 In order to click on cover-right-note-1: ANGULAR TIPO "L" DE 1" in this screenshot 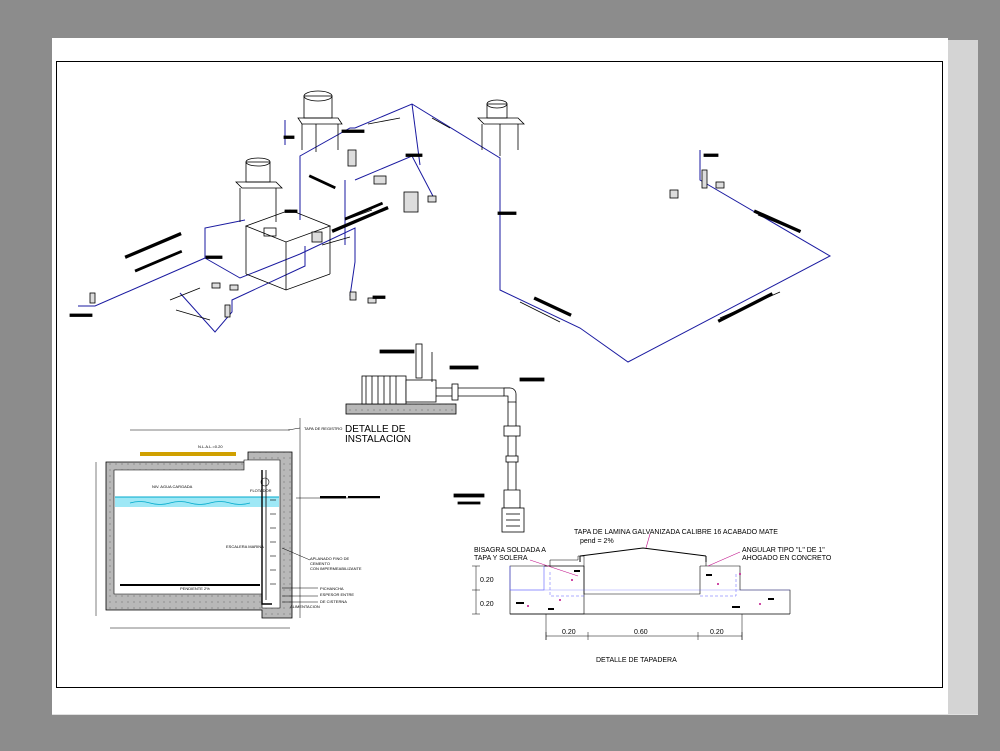, I will do `click(783, 550)`.